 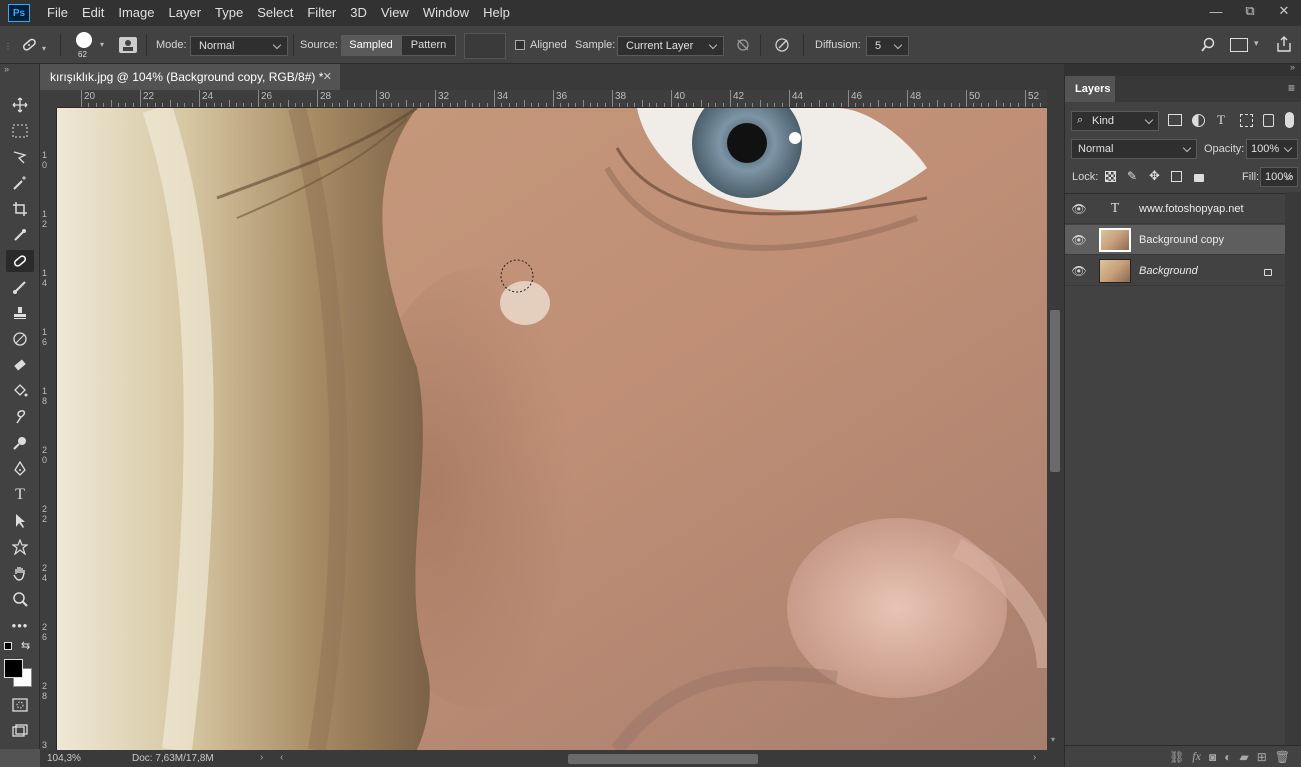 What do you see at coordinates (1279, 177) in the screenshot?
I see `fill-field: 100%` at bounding box center [1279, 177].